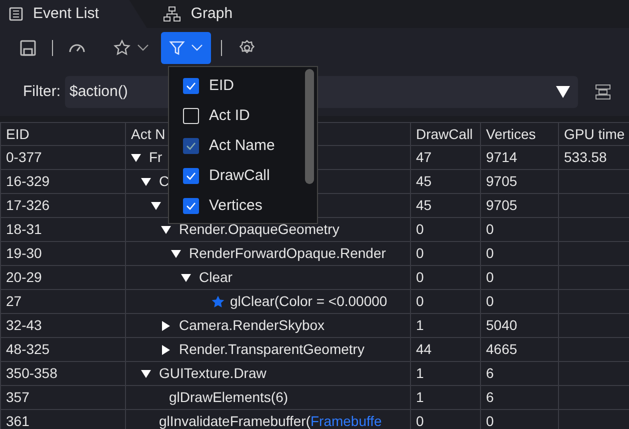 This screenshot has height=429, width=629. Describe the element at coordinates (445, 350) in the screenshot. I see `table-cell: 44` at that location.